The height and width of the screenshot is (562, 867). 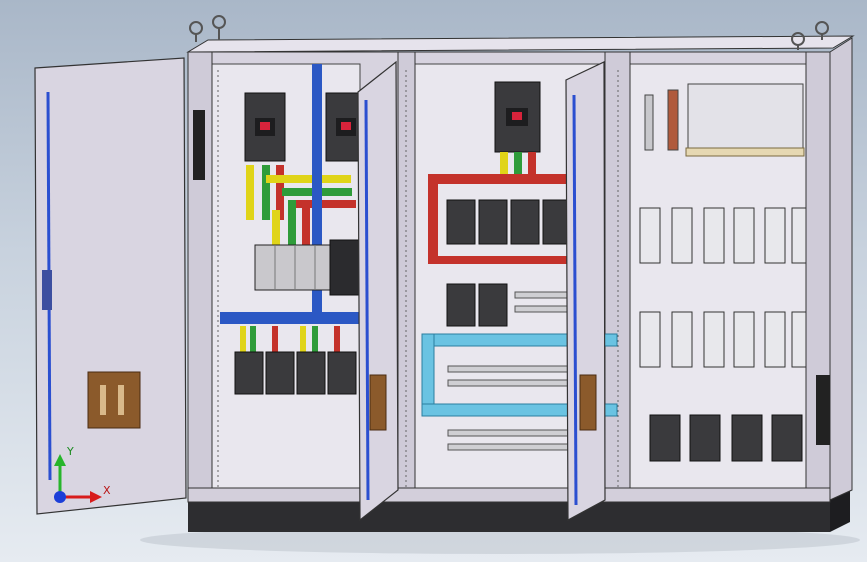 I want to click on cabinet-side, so click(x=841, y=269).